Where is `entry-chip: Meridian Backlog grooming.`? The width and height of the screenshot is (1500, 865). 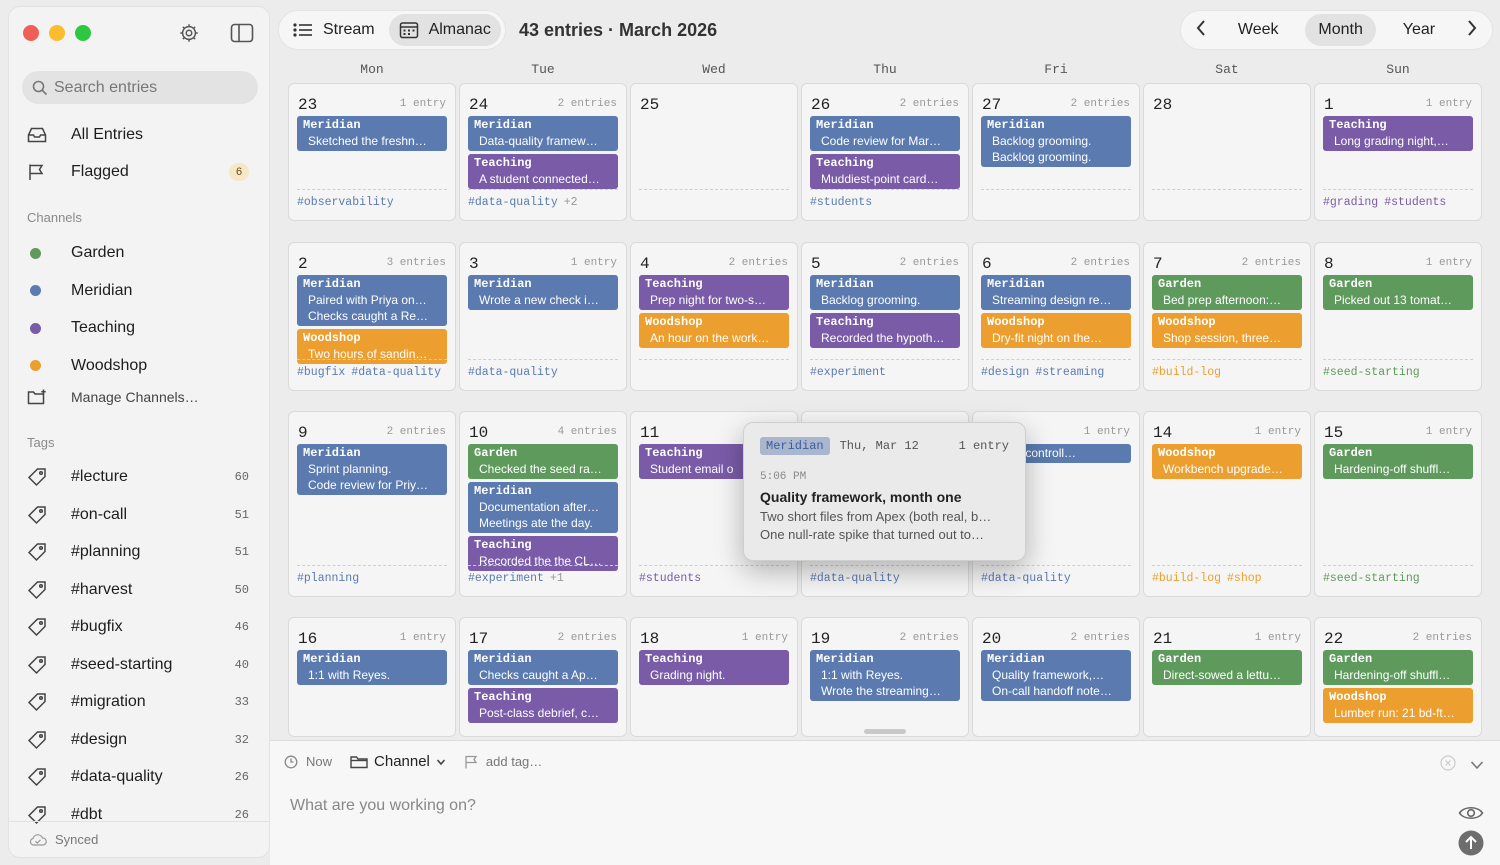 entry-chip: Meridian Backlog grooming. is located at coordinates (885, 292).